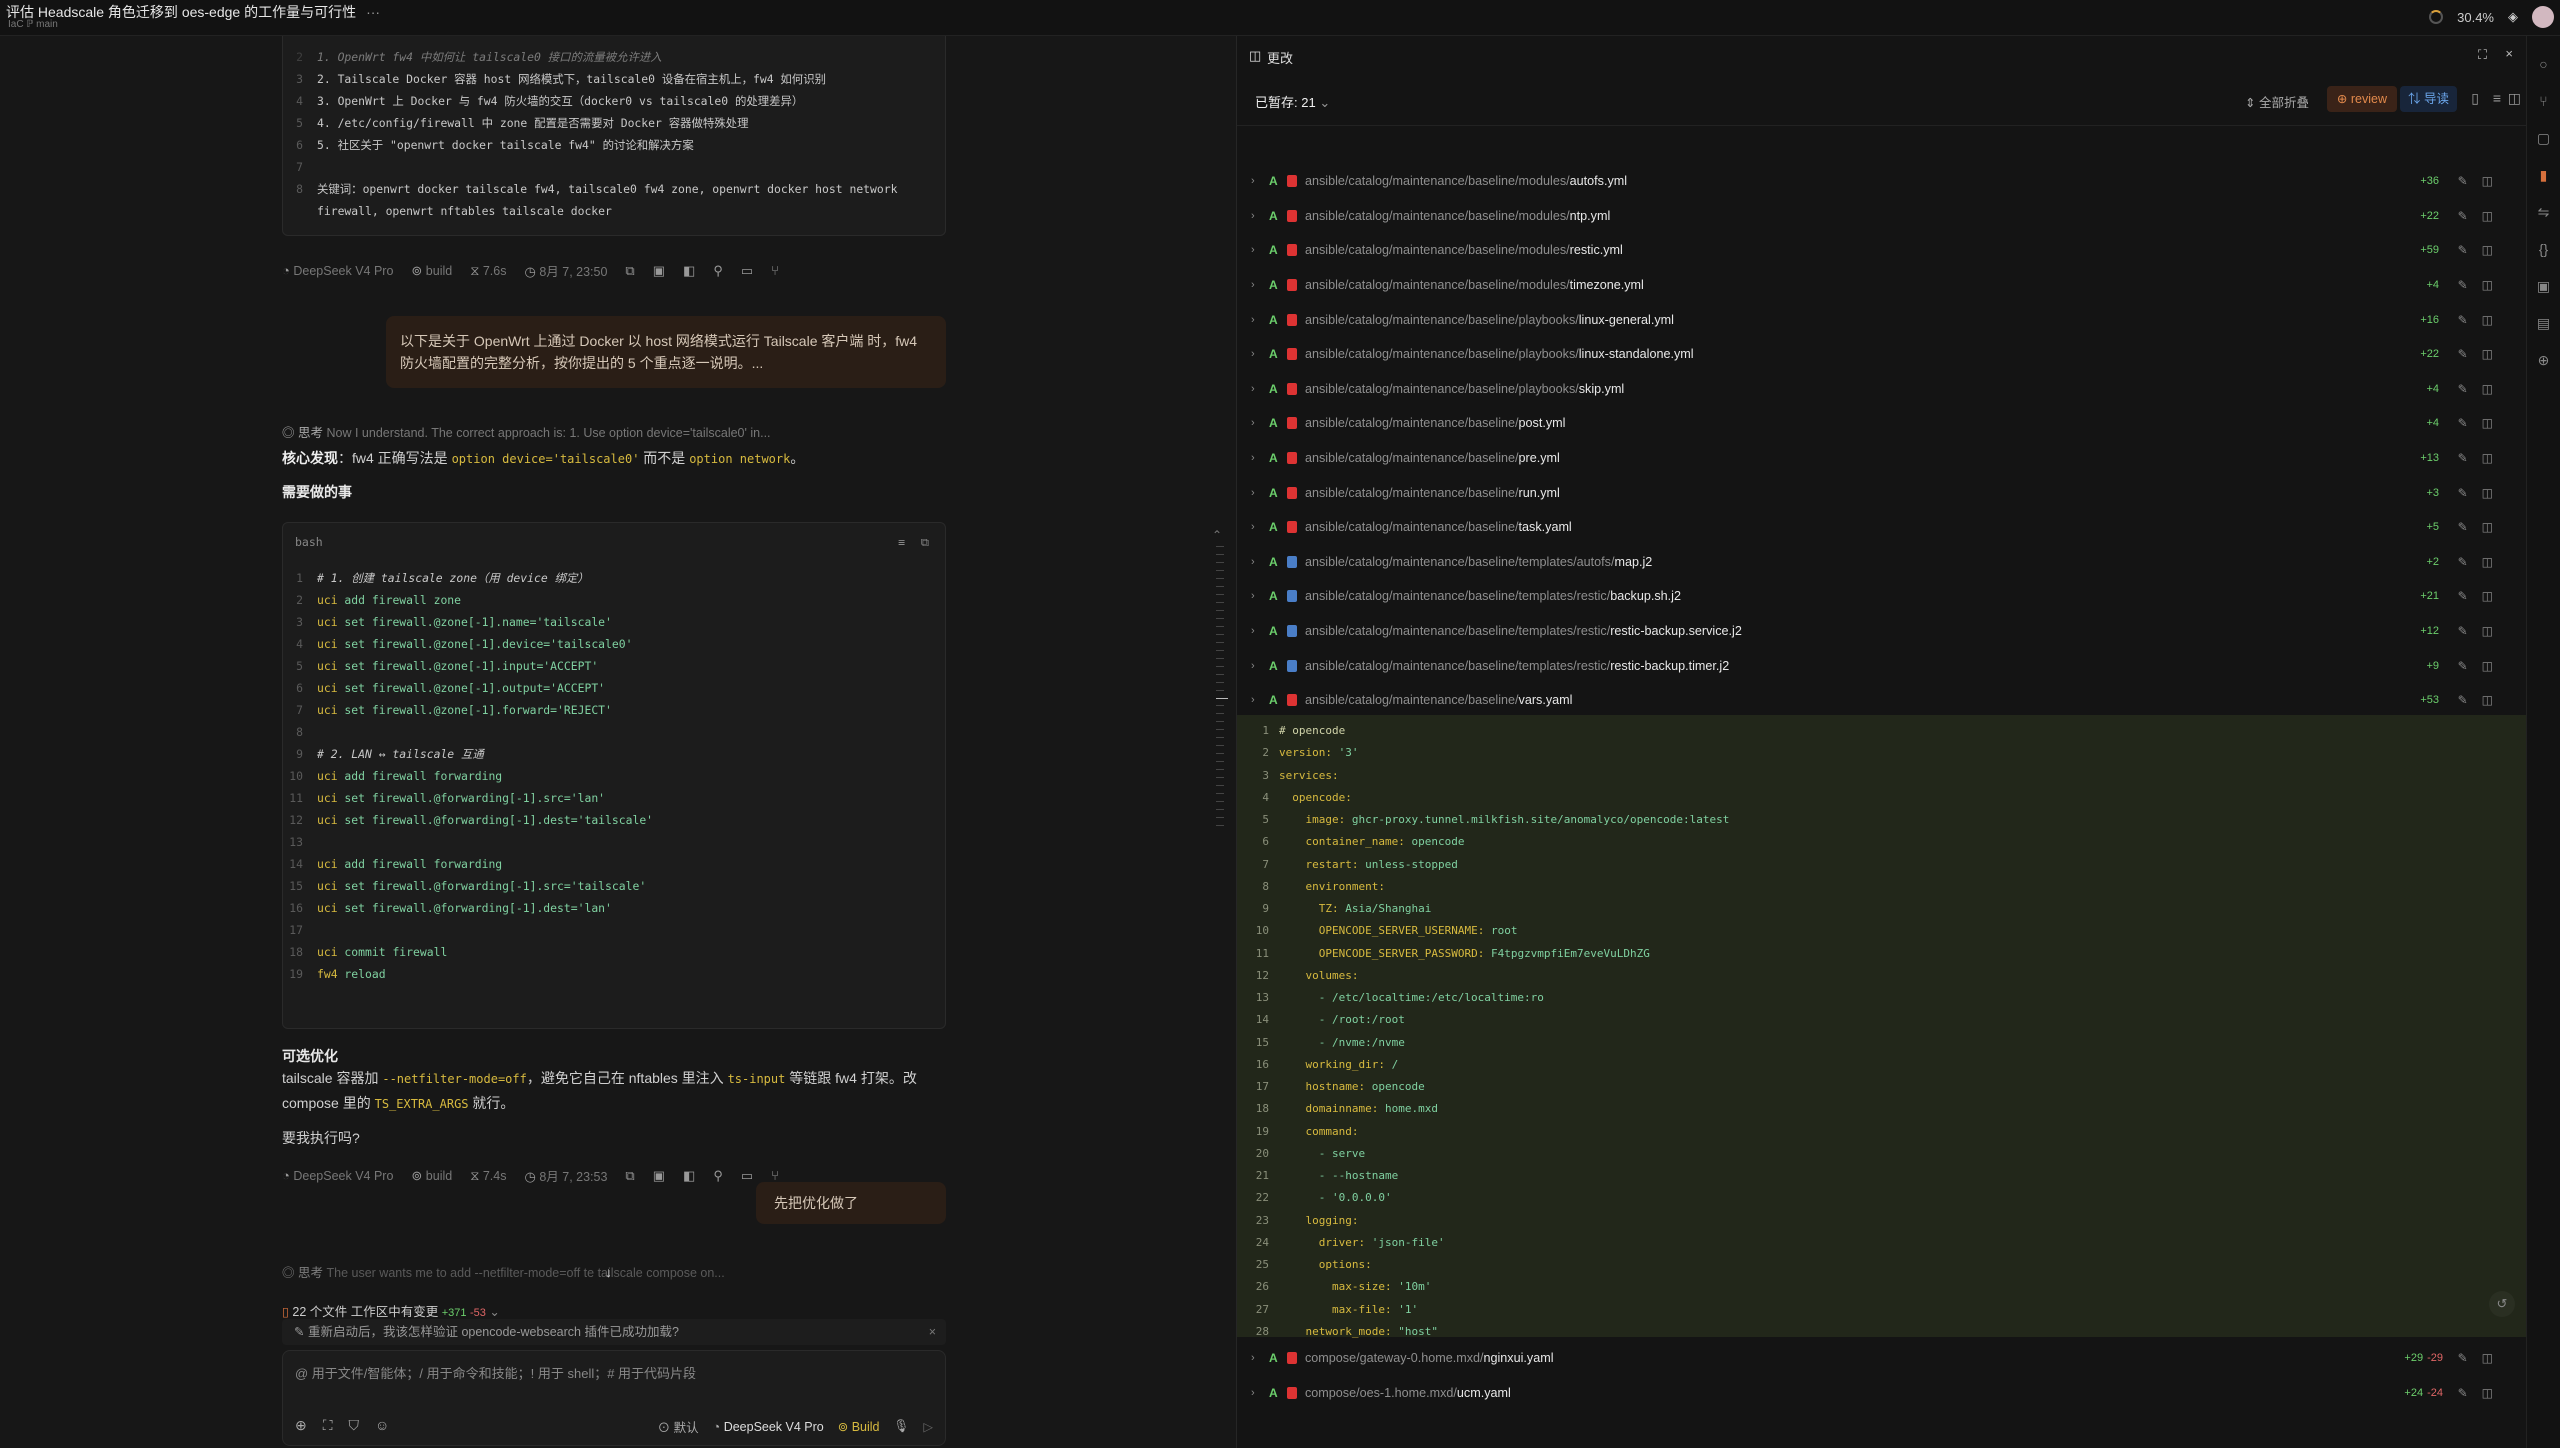 This screenshot has width=2560, height=1448. What do you see at coordinates (659, 1176) in the screenshot?
I see `image-icon: ▣` at bounding box center [659, 1176].